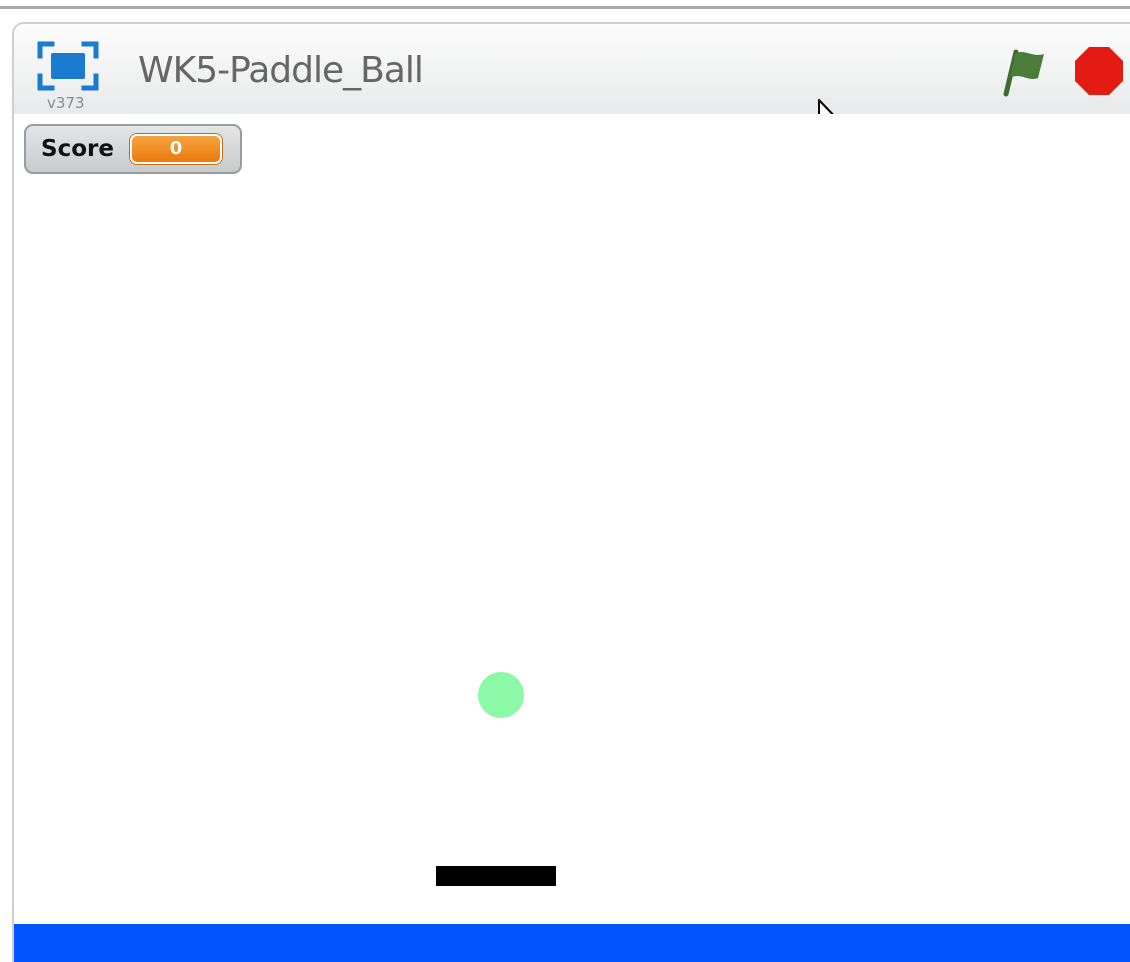  What do you see at coordinates (175, 149) in the screenshot?
I see `score-value: 0` at bounding box center [175, 149].